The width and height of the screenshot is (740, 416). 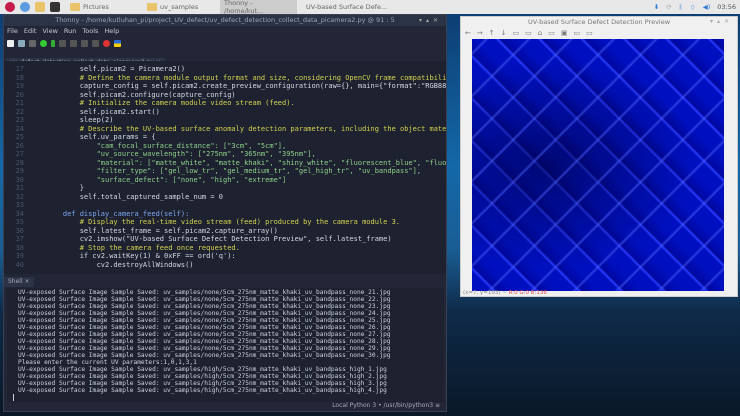 What do you see at coordinates (528, 33) in the screenshot?
I see `zoom-icon: ▭` at bounding box center [528, 33].